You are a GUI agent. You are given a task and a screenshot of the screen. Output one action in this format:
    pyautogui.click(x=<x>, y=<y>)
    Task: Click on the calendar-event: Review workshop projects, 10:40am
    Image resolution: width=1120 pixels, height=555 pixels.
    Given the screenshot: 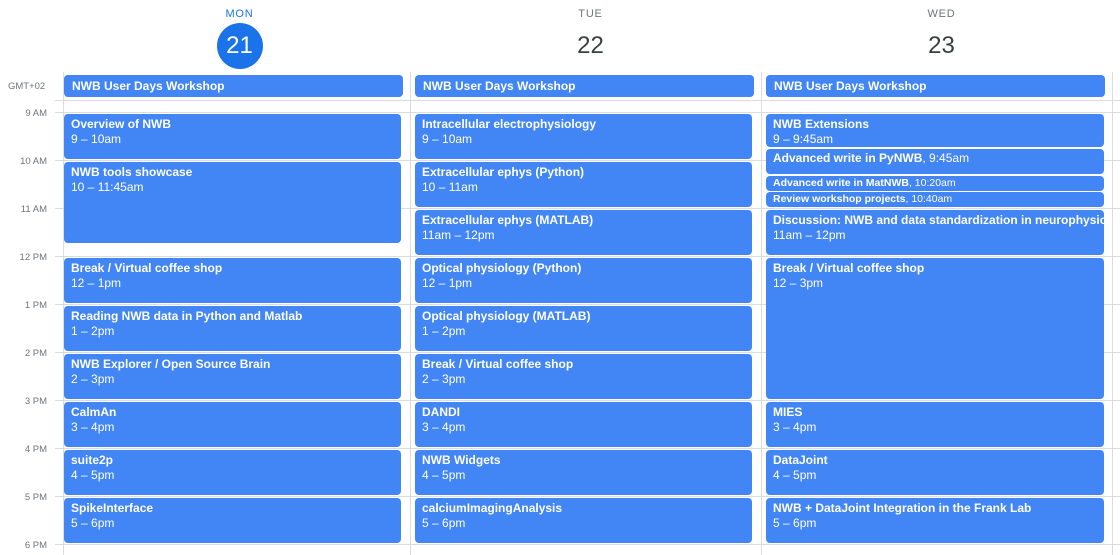 What is the action you would take?
    pyautogui.click(x=935, y=199)
    